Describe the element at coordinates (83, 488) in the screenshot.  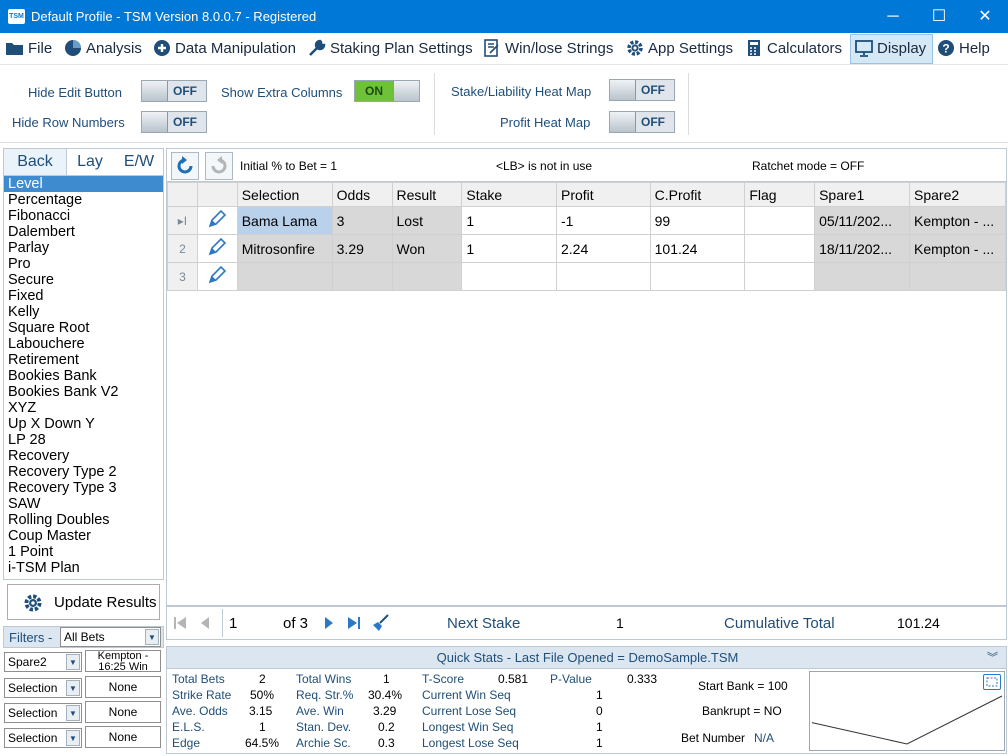
I see `plan-item: Recovery Type 3` at that location.